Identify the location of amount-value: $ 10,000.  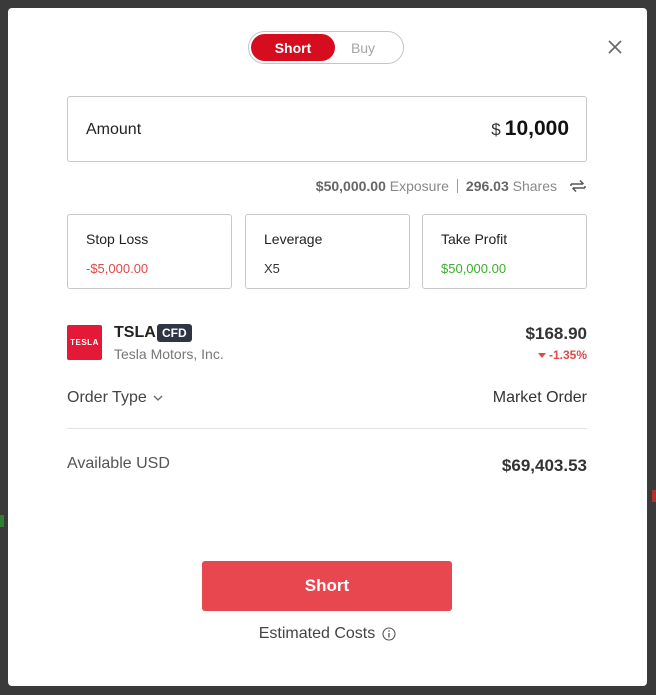
(530, 129).